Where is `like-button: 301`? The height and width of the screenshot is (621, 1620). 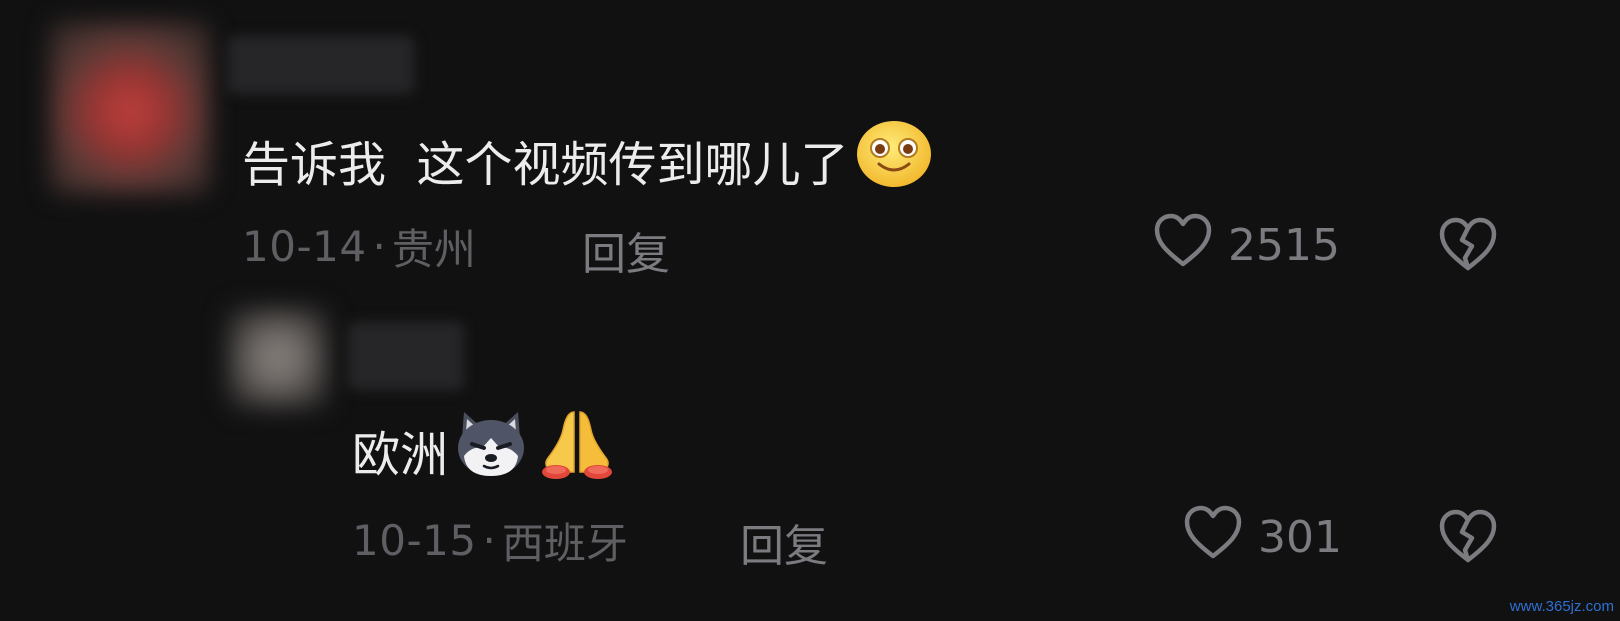 like-button: 301 is located at coordinates (1262, 536).